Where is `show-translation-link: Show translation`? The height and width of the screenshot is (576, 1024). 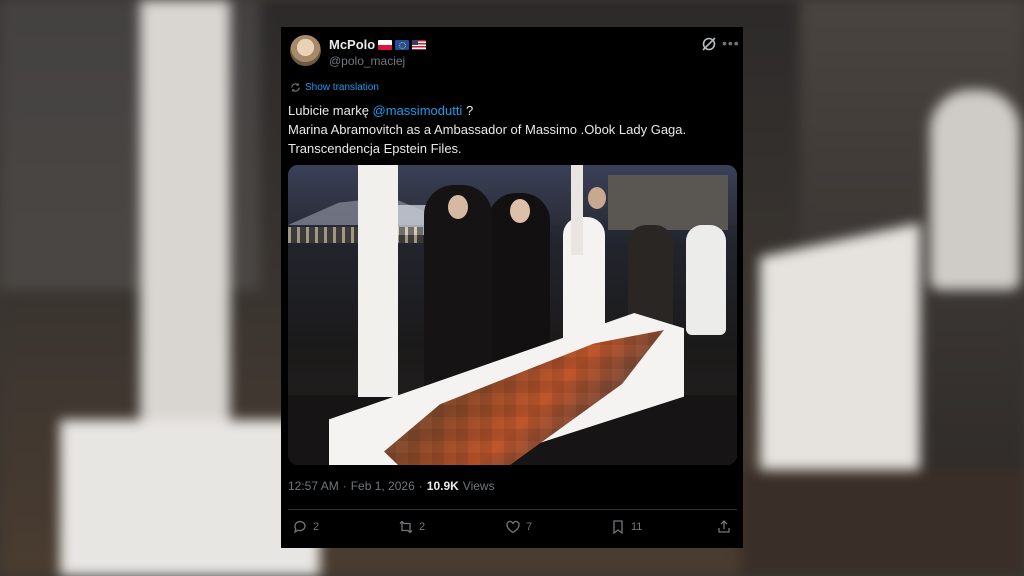
show-translation-link: Show translation is located at coordinates (334, 87).